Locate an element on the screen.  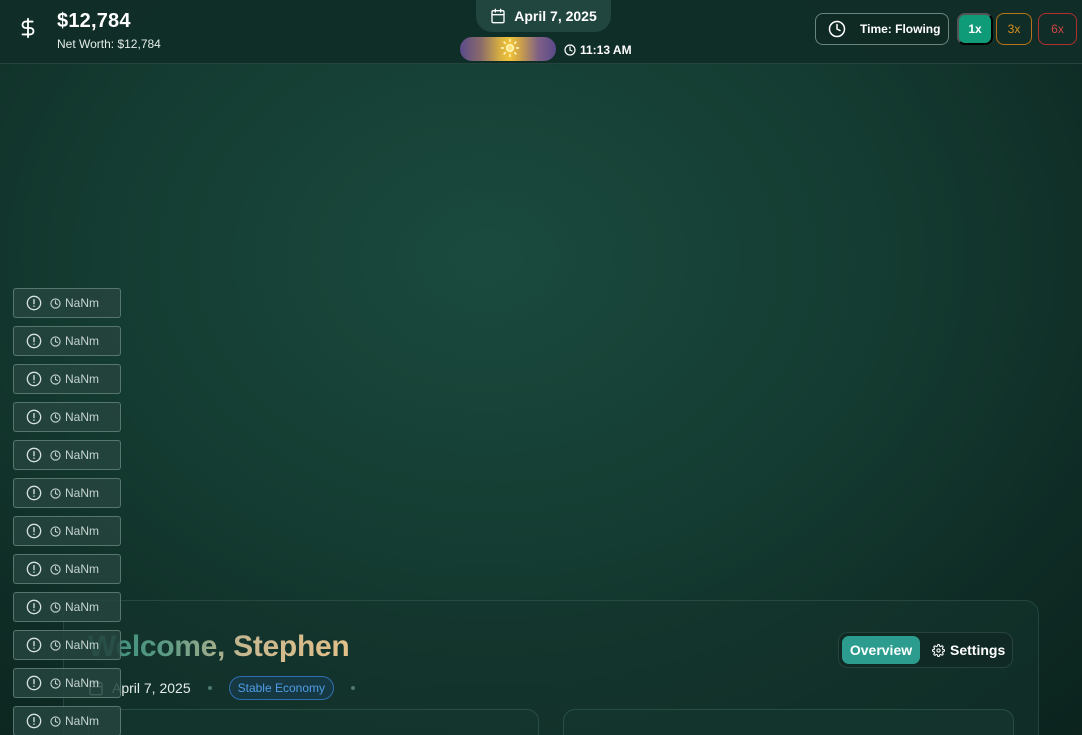
speed-6x-button: 6x is located at coordinates (1057, 29).